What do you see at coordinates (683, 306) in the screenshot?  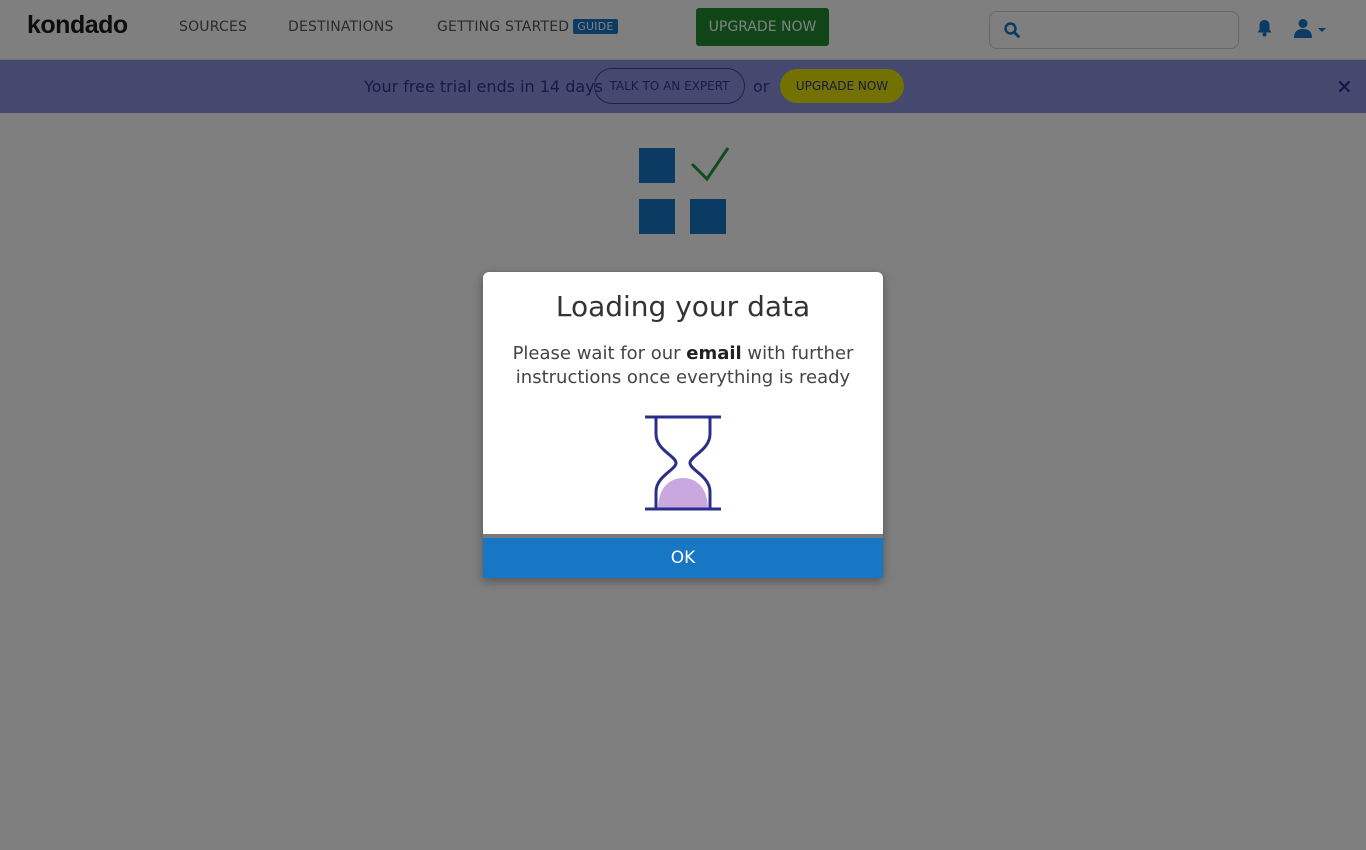 I see `modal-title: Loading your data` at bounding box center [683, 306].